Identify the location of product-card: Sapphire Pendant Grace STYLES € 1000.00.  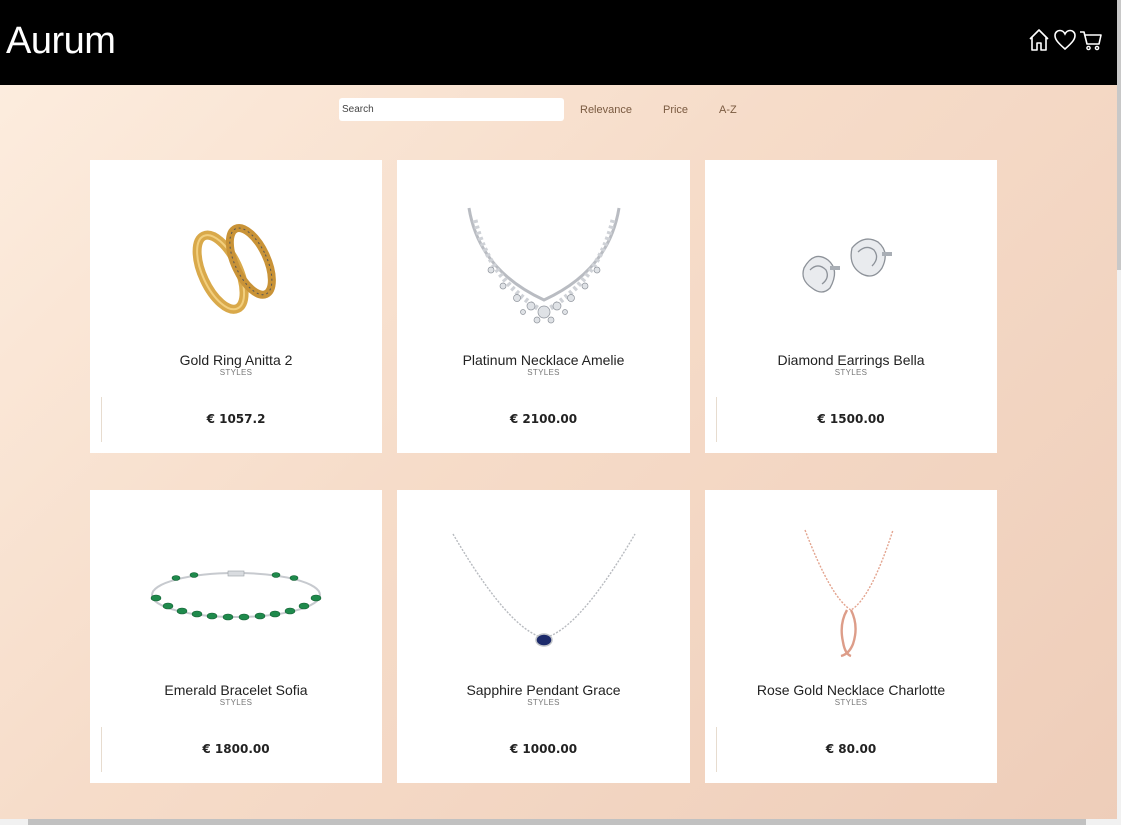
(543, 636).